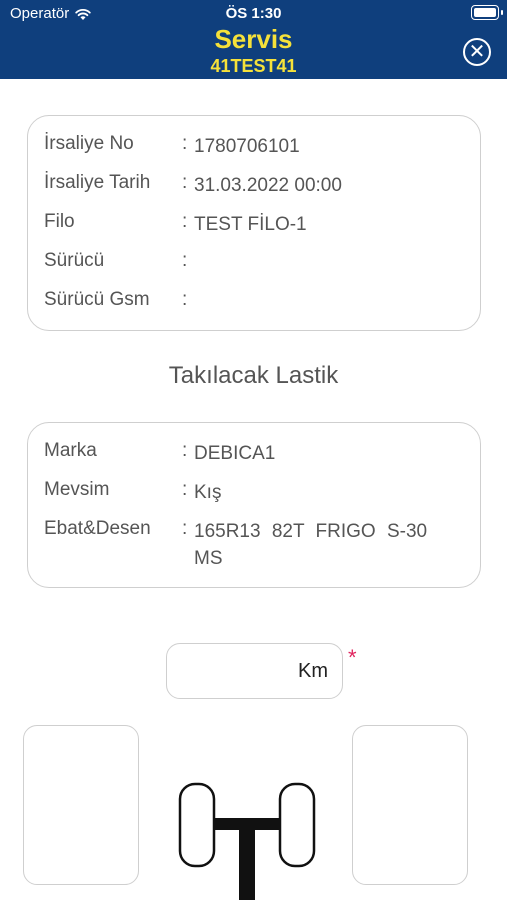 The width and height of the screenshot is (507, 900). I want to click on chassis-bar, so click(247, 859).